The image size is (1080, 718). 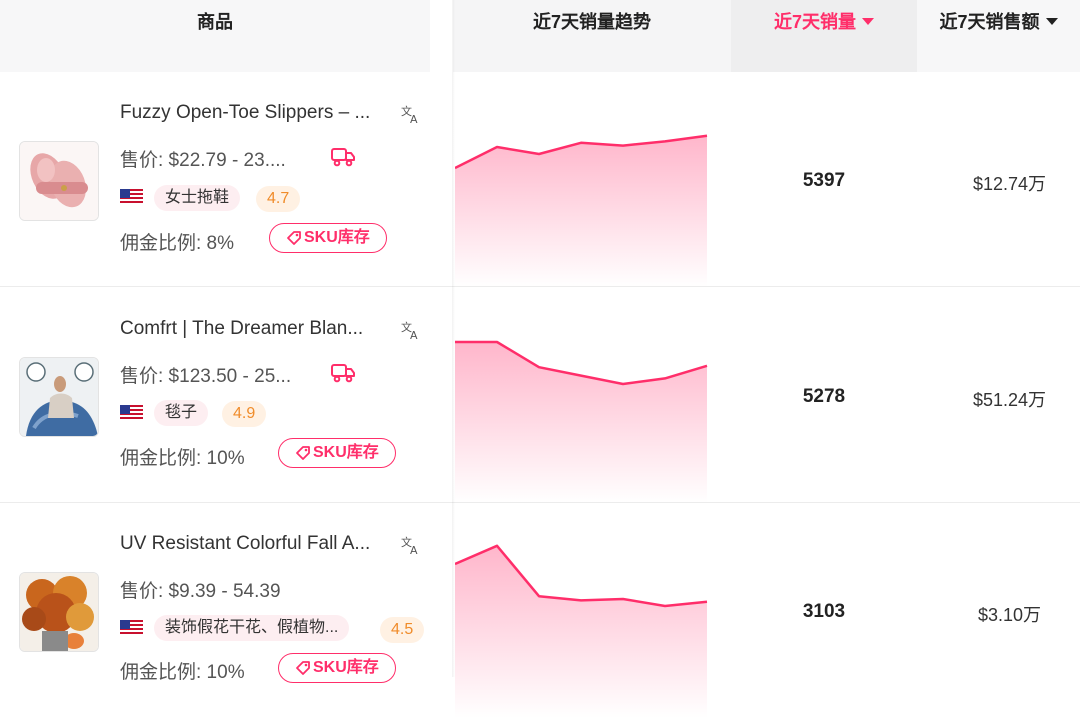 I want to click on revenue-7d-value: $3.10万, so click(x=1009, y=615).